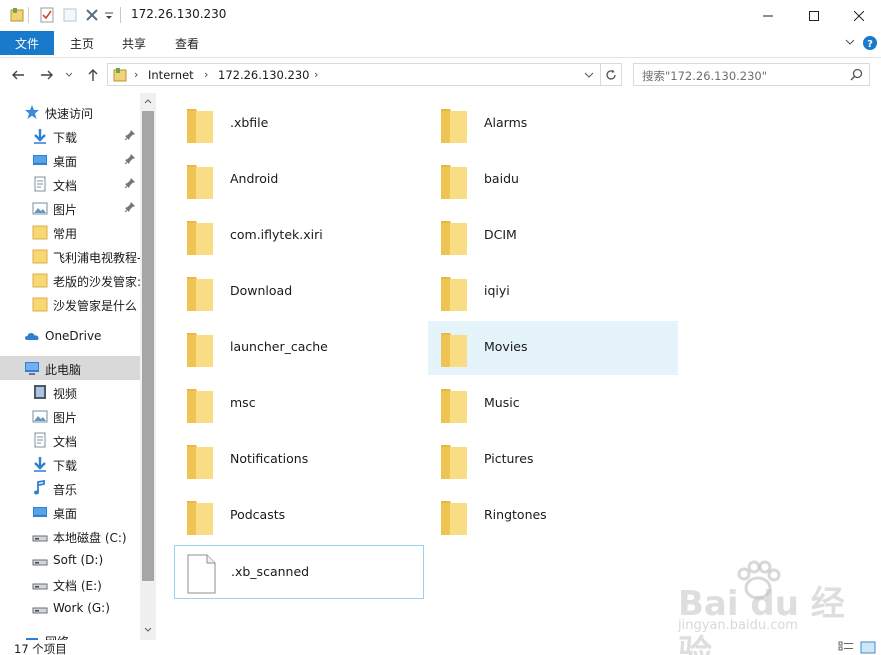 The width and height of the screenshot is (881, 655). I want to click on folder-item: Movies, so click(553, 348).